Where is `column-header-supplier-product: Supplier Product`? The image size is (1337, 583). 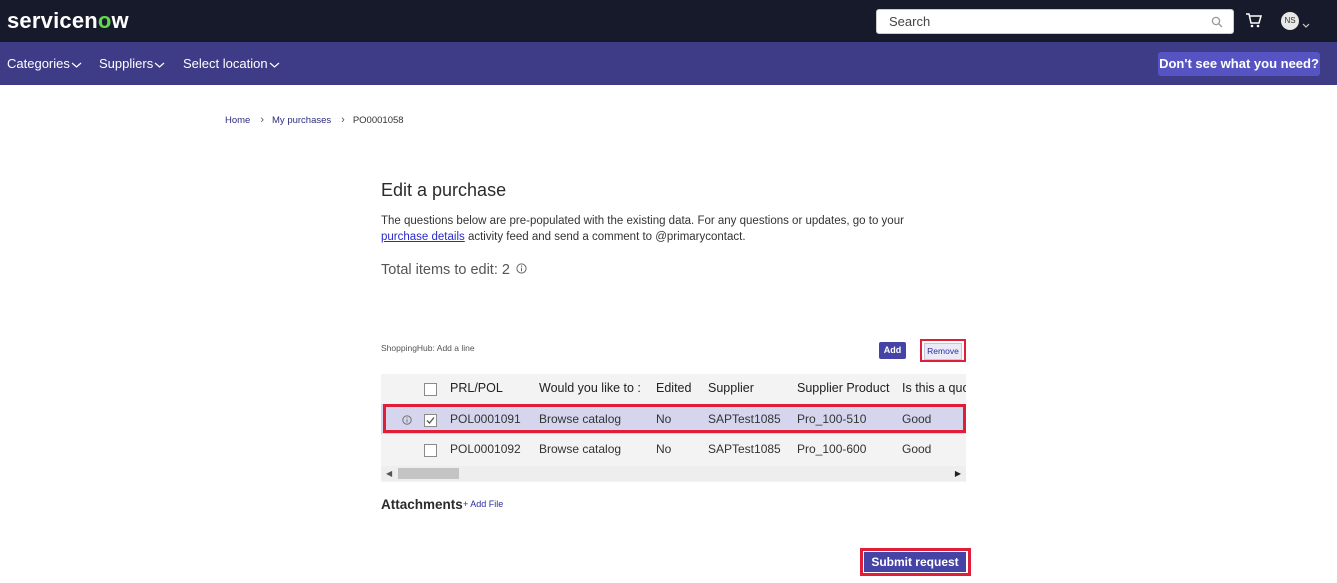 column-header-supplier-product: Supplier Product is located at coordinates (843, 388).